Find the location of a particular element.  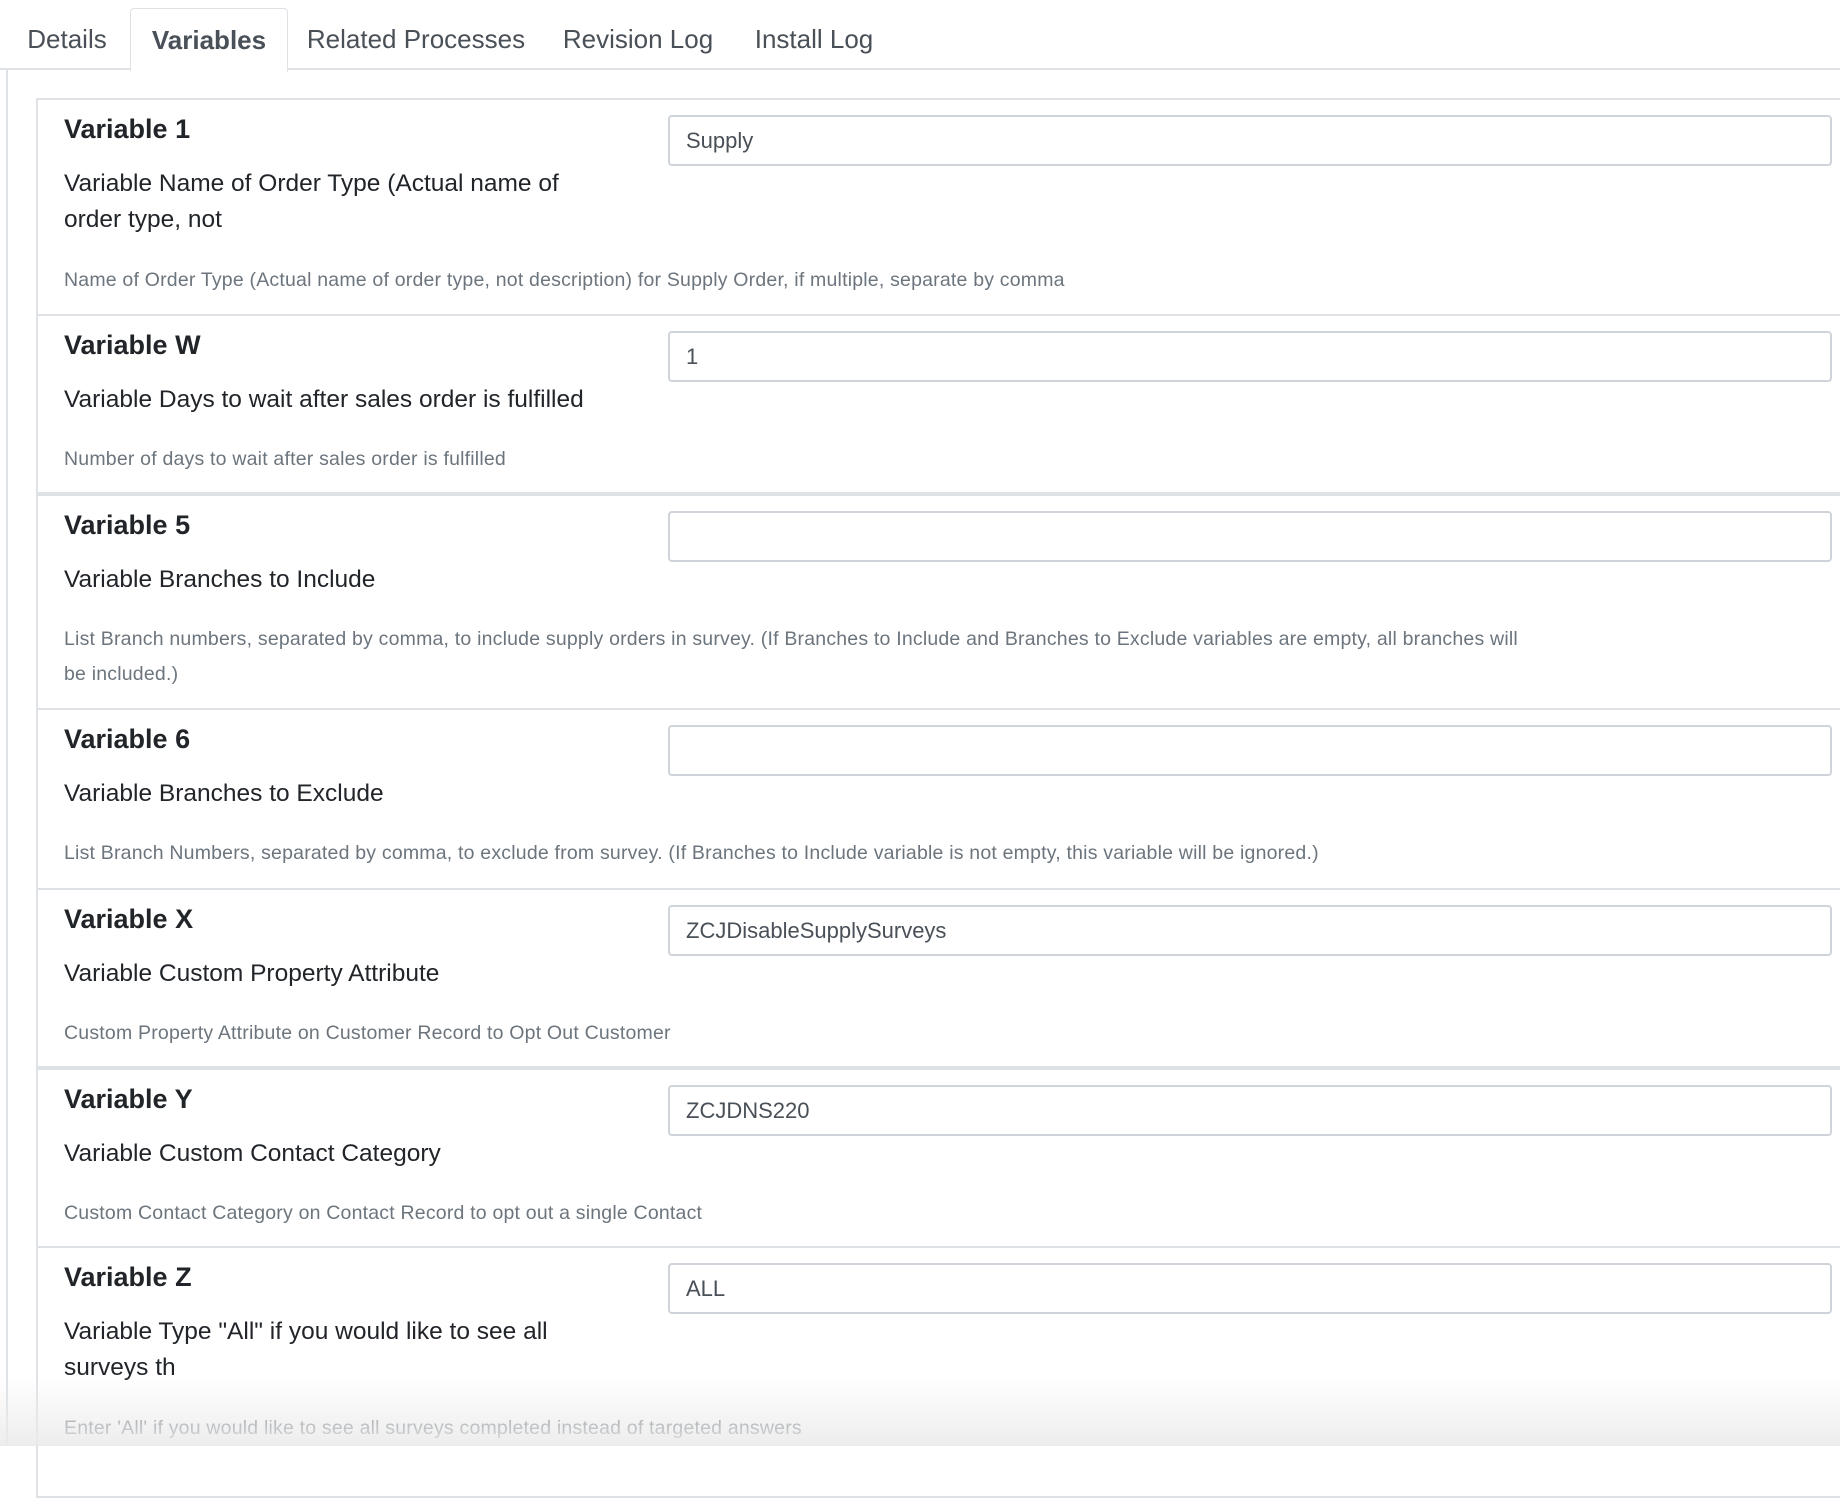

variable-label: Variable Custom Property Attribute is located at coordinates (334, 974).